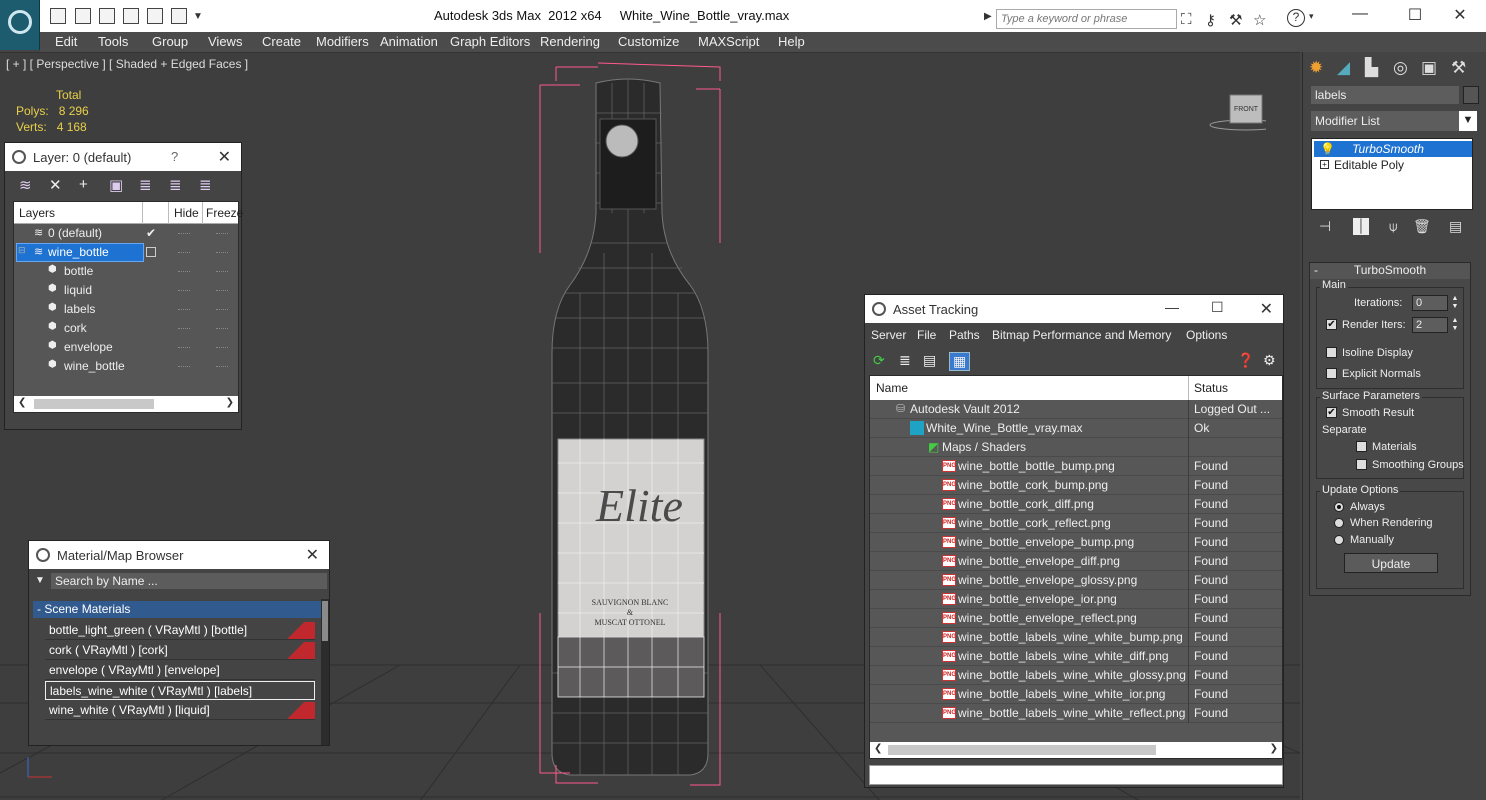 This screenshot has height=800, width=1486. I want to click on motion-tab-icon: ◎, so click(1400, 68).